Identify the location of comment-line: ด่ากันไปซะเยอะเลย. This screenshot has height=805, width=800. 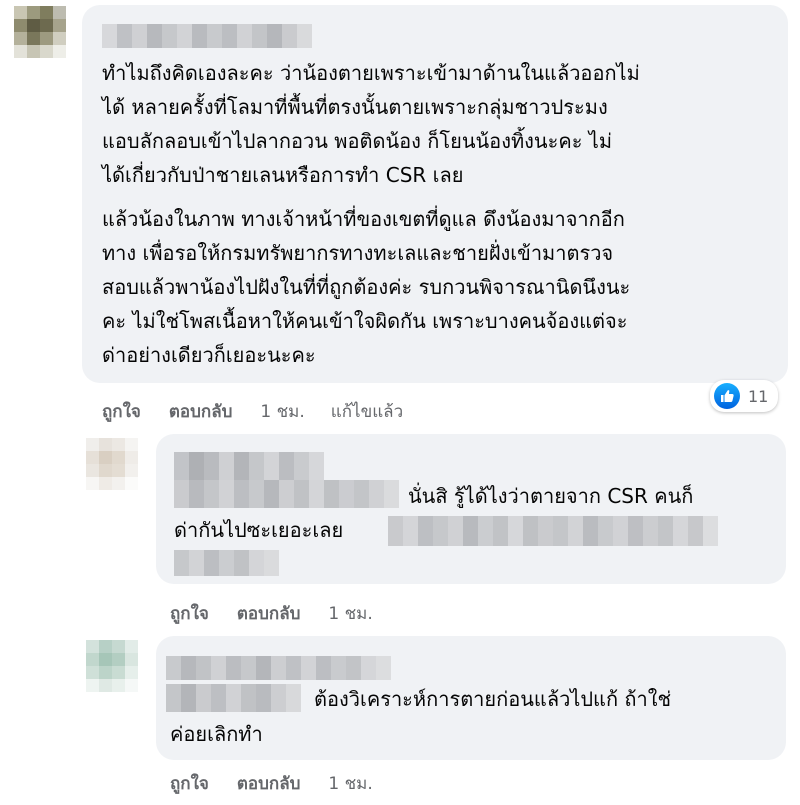
(259, 530).